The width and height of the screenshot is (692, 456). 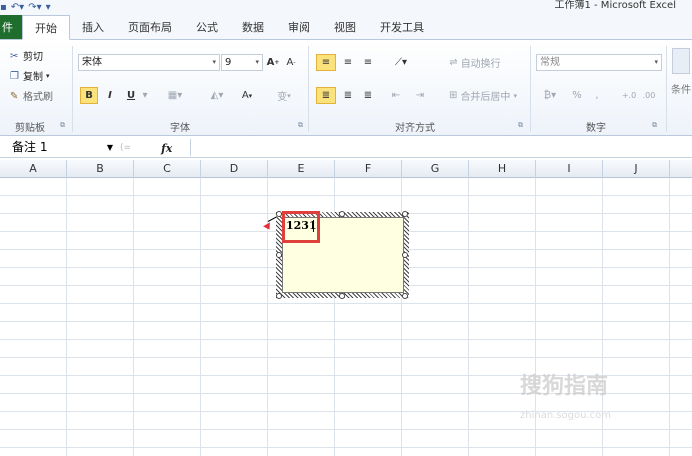 What do you see at coordinates (33, 77) in the screenshot?
I see `copy-label: 复制` at bounding box center [33, 77].